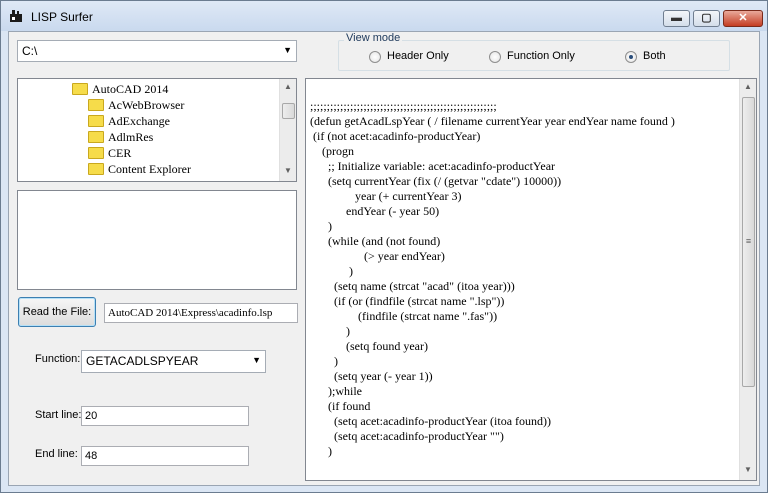 This screenshot has height=493, width=768. I want to click on close-button: ✕, so click(743, 18).